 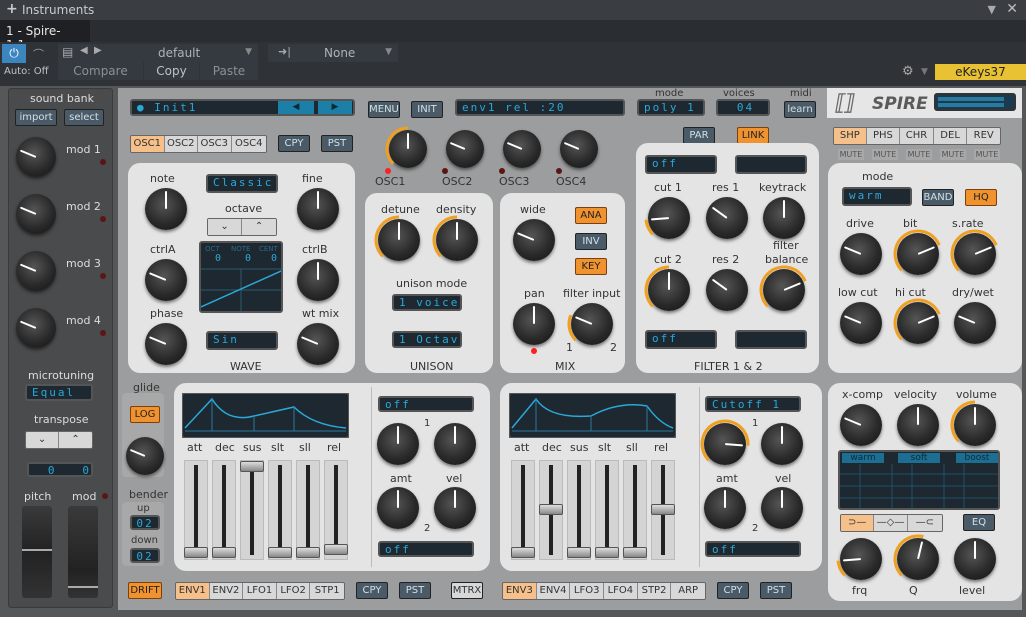 What do you see at coordinates (398, 444) in the screenshot?
I see `env1-amt1-knob` at bounding box center [398, 444].